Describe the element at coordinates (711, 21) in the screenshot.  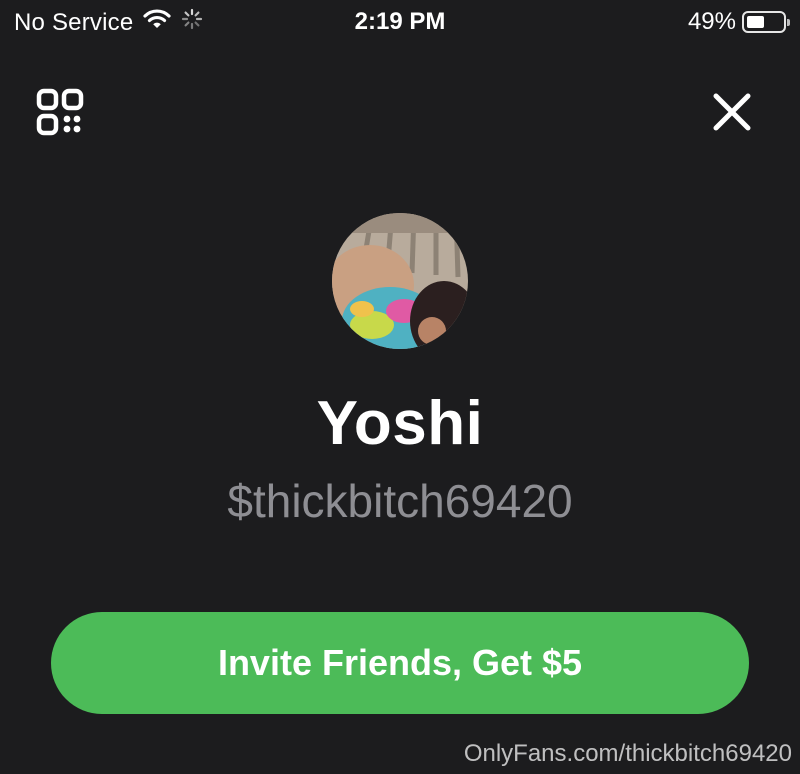
I see `battery-percent: 49%` at that location.